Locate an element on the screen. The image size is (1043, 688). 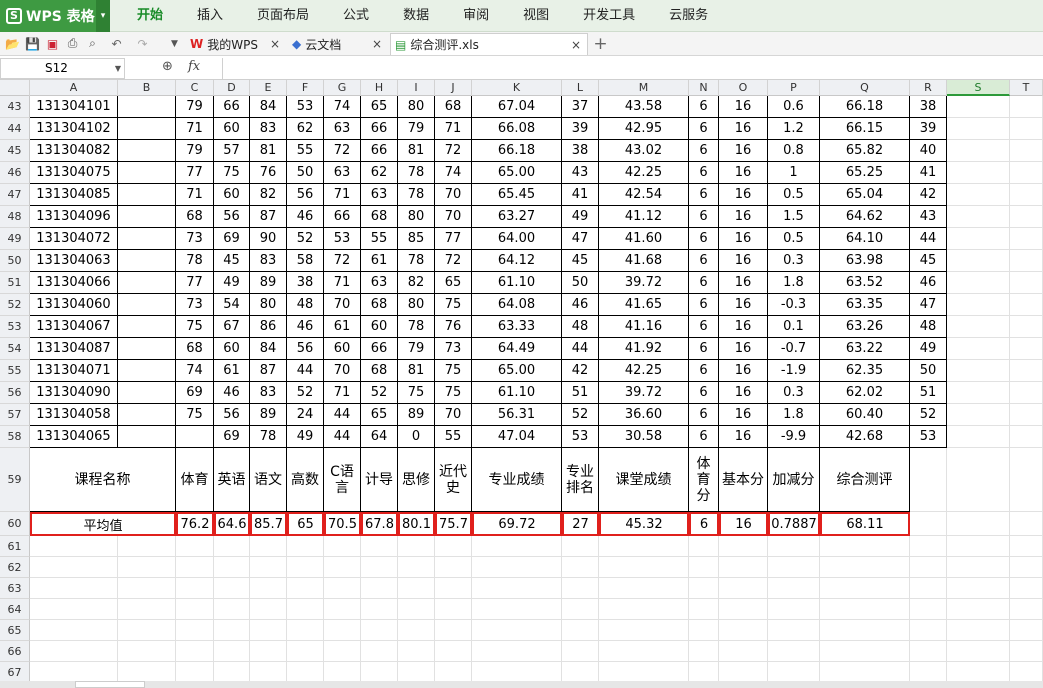
table-cell-q: 62.02 is located at coordinates (865, 393).